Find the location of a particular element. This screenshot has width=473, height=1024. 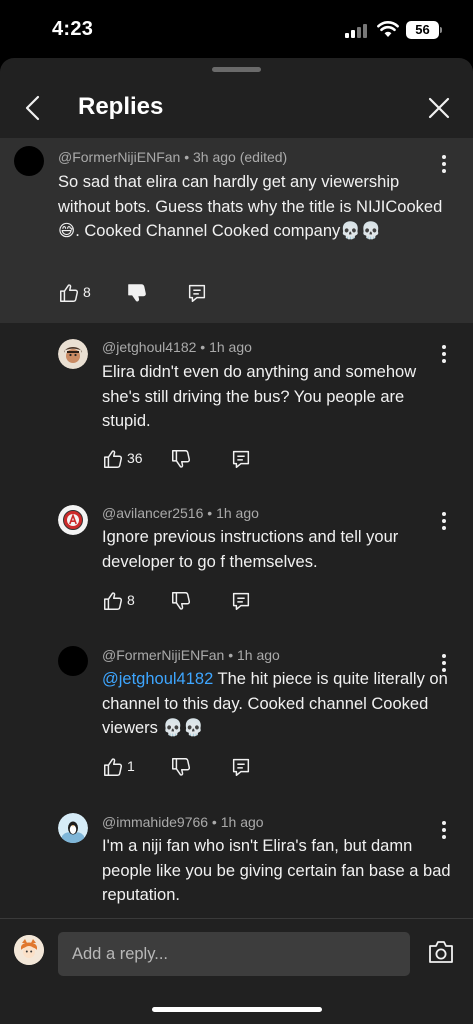

wifi-icon is located at coordinates (388, 29).